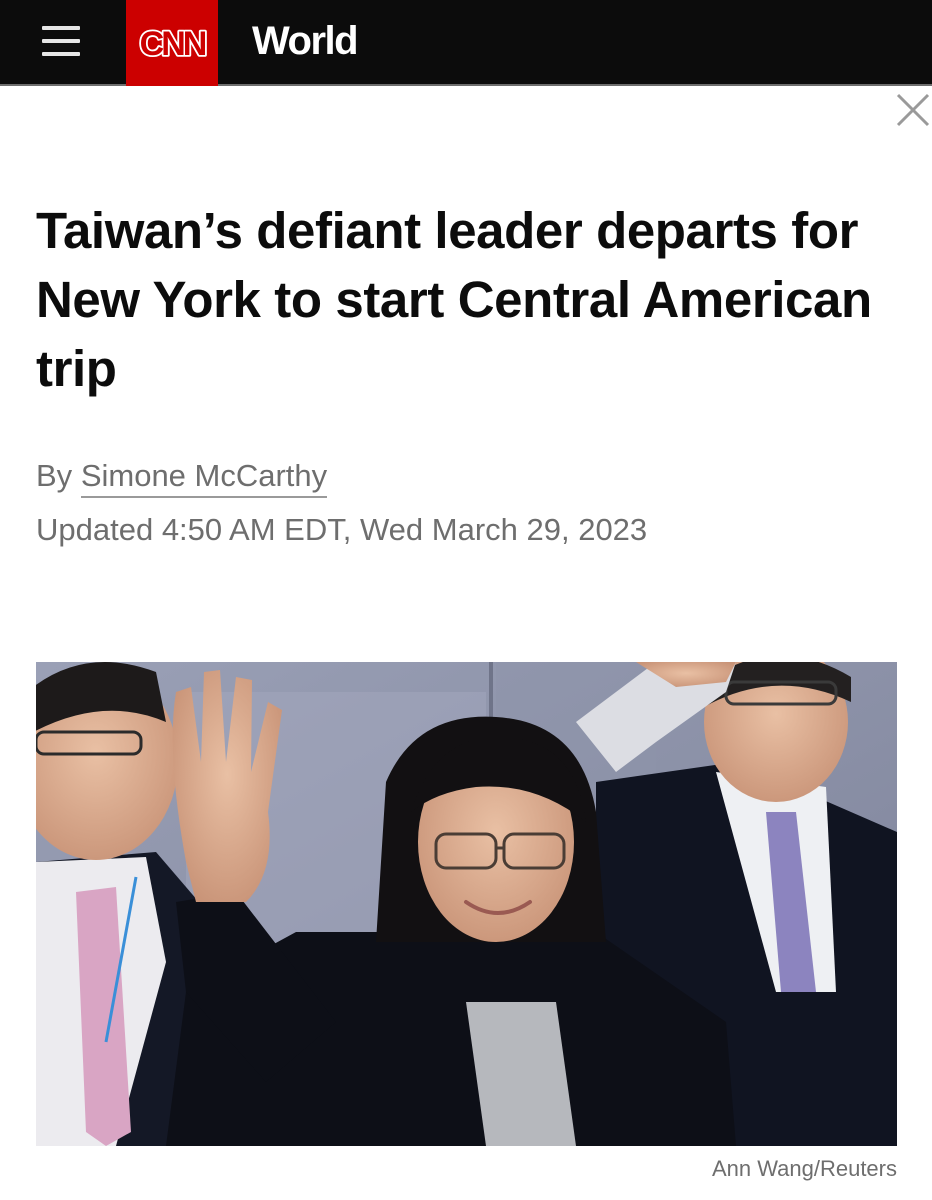  I want to click on byline: By Simone McCarthy, so click(182, 477).